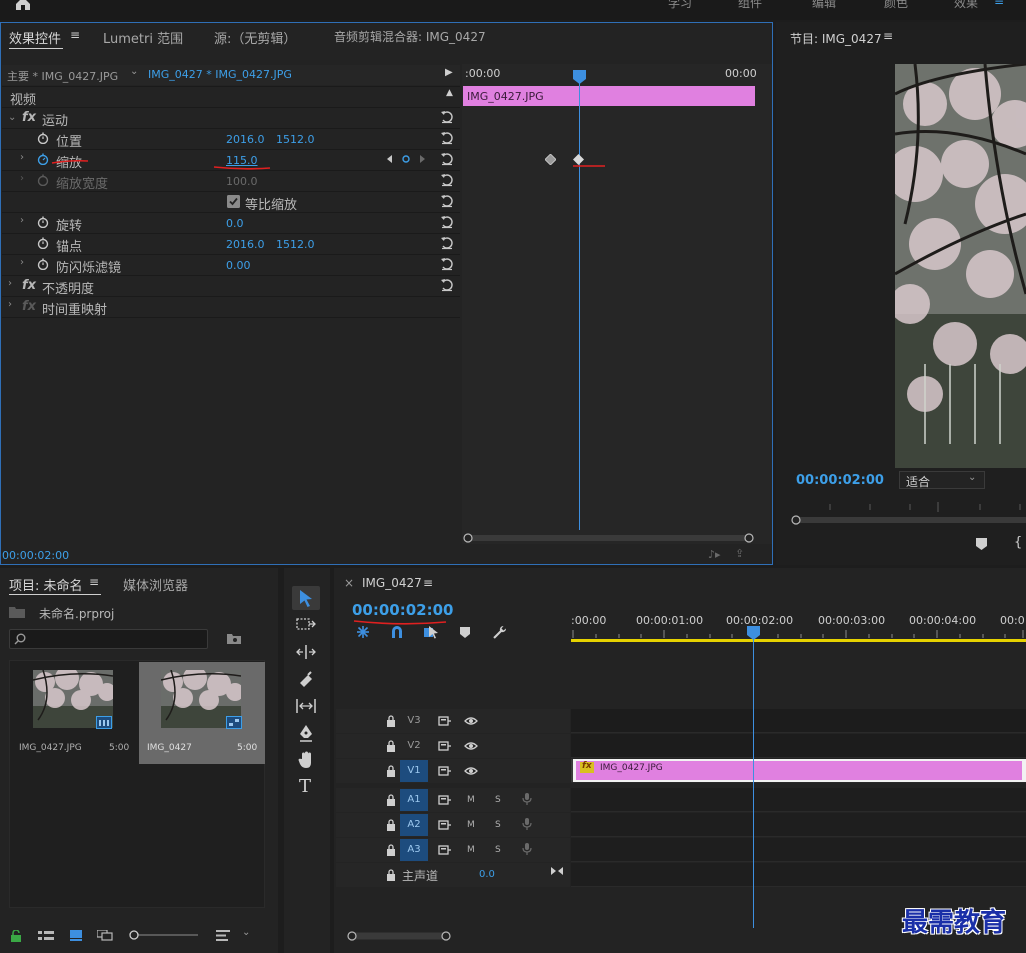 This screenshot has width=1026, height=953. I want to click on play-only-audio-icon: ▶, so click(449, 72).